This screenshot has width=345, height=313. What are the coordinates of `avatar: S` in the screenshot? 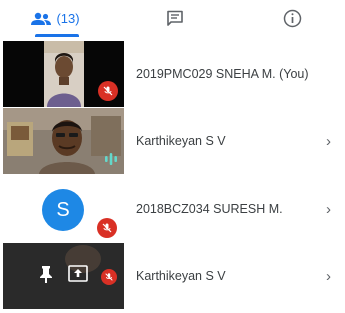 It's located at (63, 210).